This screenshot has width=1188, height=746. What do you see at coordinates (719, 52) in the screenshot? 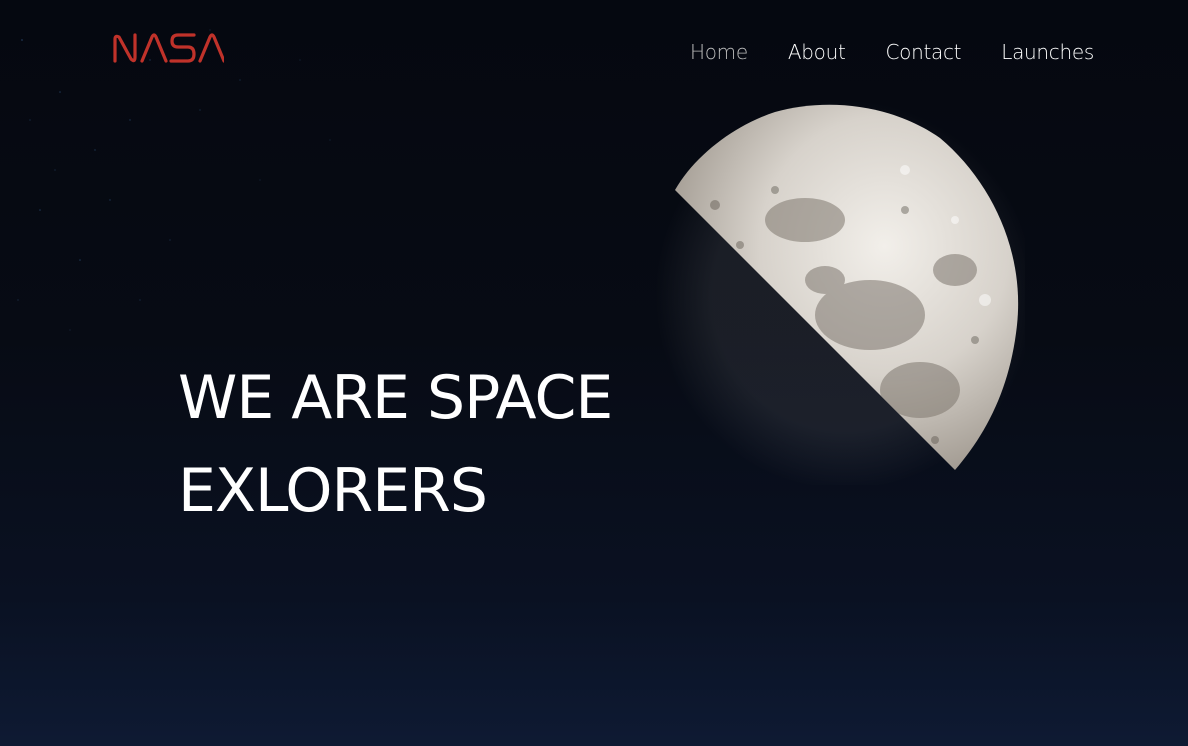
I see `nav-link-home: Home` at bounding box center [719, 52].